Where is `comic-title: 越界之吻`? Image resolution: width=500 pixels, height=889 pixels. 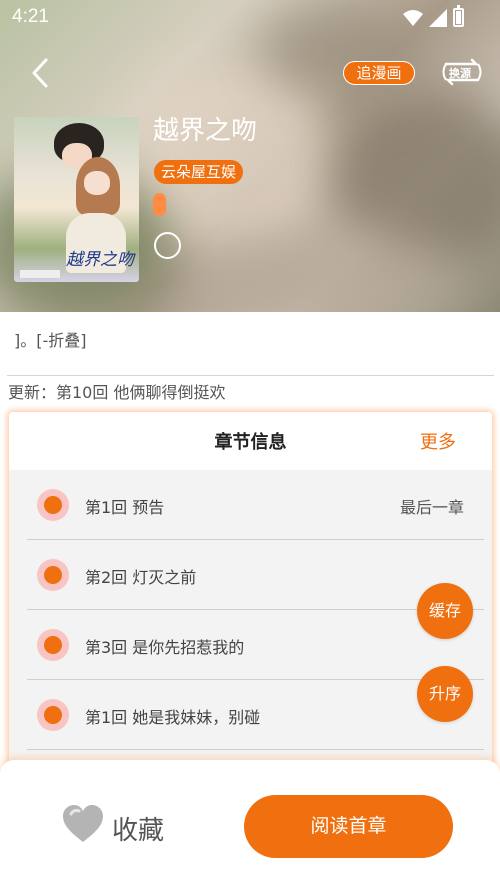
comic-title: 越界之吻 is located at coordinates (205, 131).